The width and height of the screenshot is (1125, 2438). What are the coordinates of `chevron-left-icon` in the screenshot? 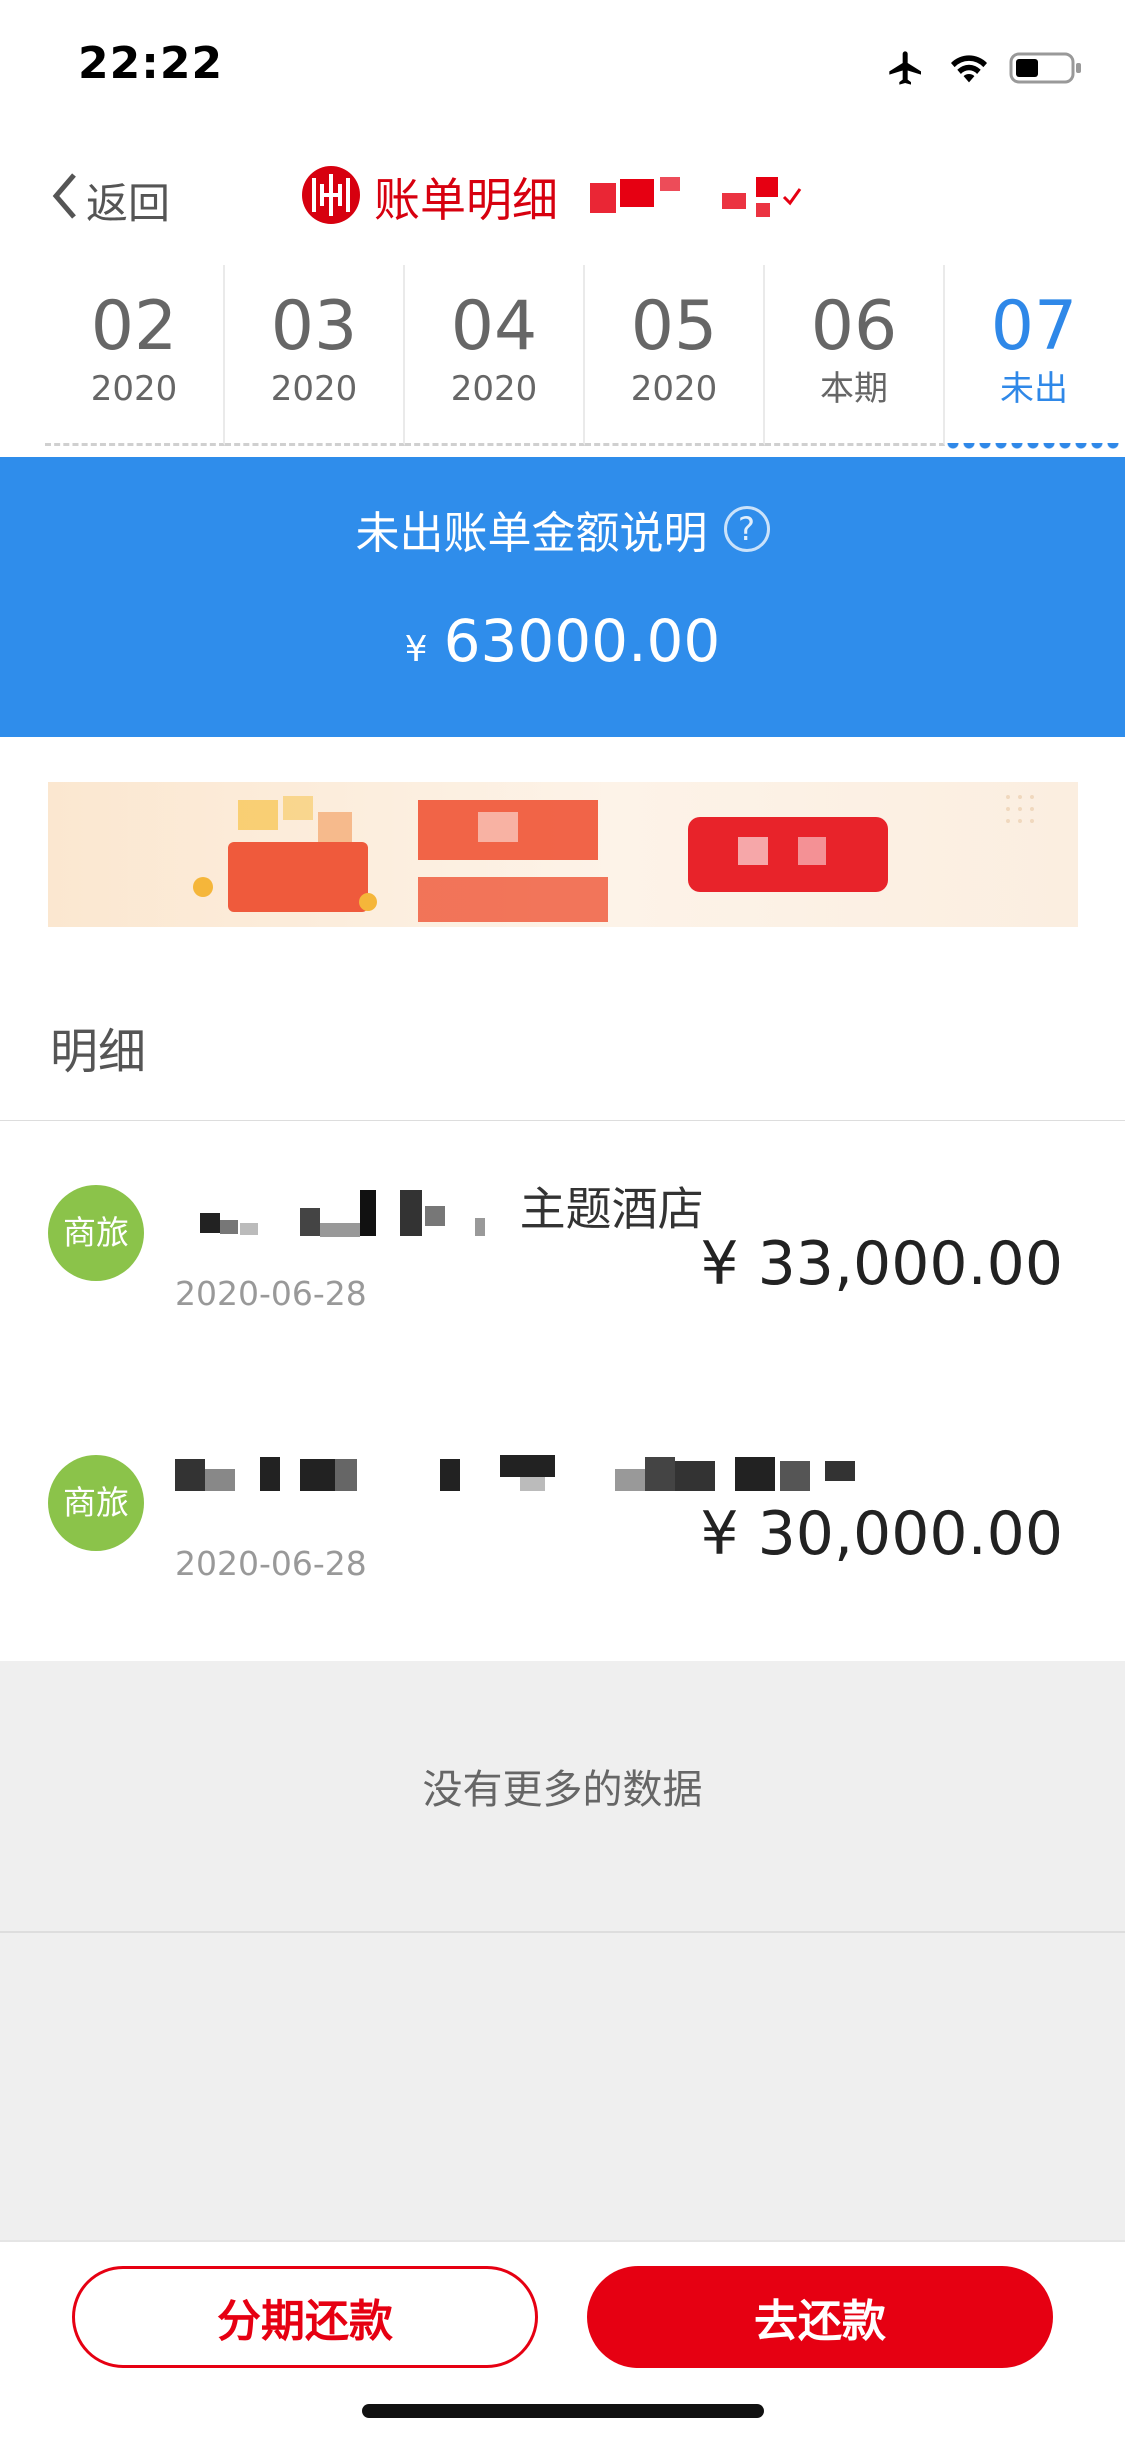 It's located at (65, 201).